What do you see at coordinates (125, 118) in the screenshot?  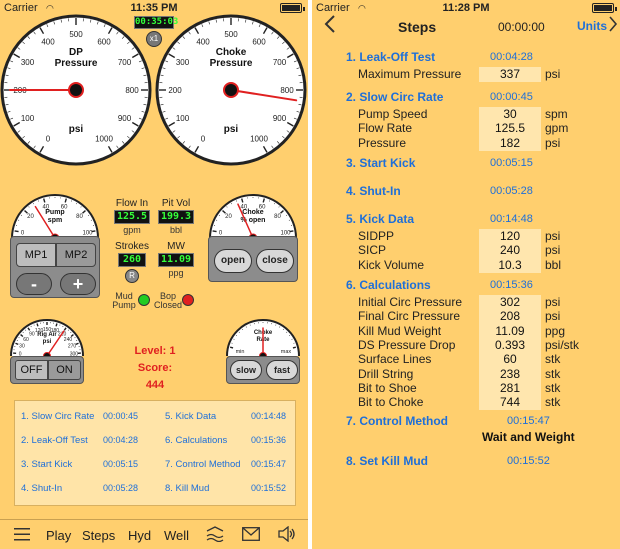 I see `gauge-tick-label: 900` at bounding box center [125, 118].